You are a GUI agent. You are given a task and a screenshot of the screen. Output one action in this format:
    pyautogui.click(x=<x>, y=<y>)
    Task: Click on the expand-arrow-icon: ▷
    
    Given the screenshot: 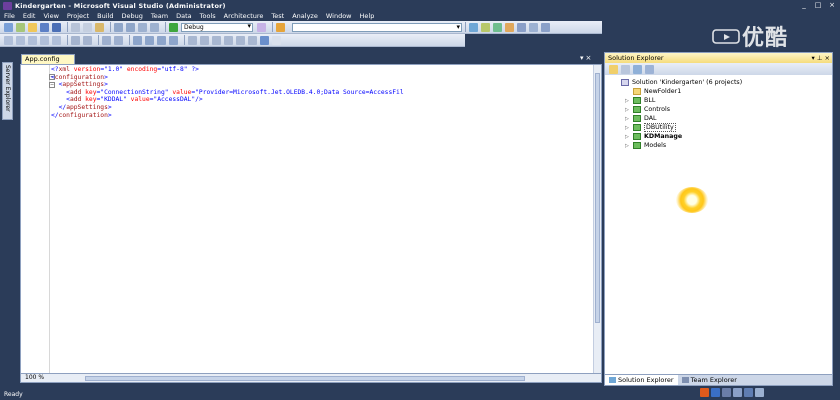 What is the action you would take?
    pyautogui.click(x=629, y=146)
    